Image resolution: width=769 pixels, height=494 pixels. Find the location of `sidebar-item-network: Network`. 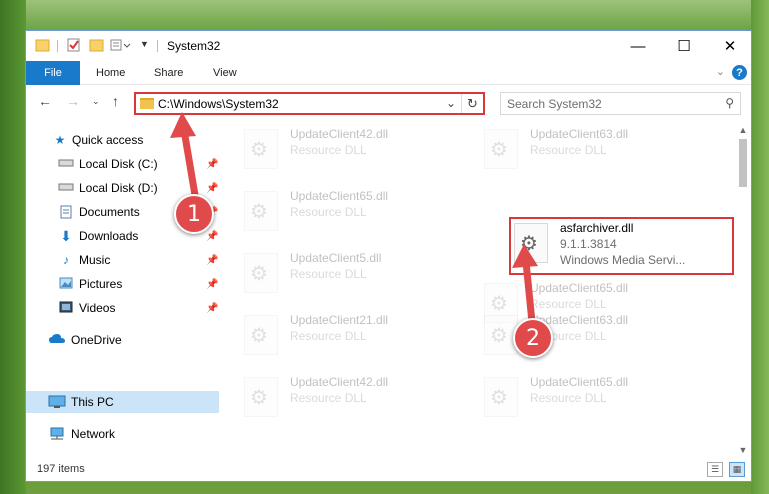

sidebar-item-network: Network is located at coordinates (122, 434).